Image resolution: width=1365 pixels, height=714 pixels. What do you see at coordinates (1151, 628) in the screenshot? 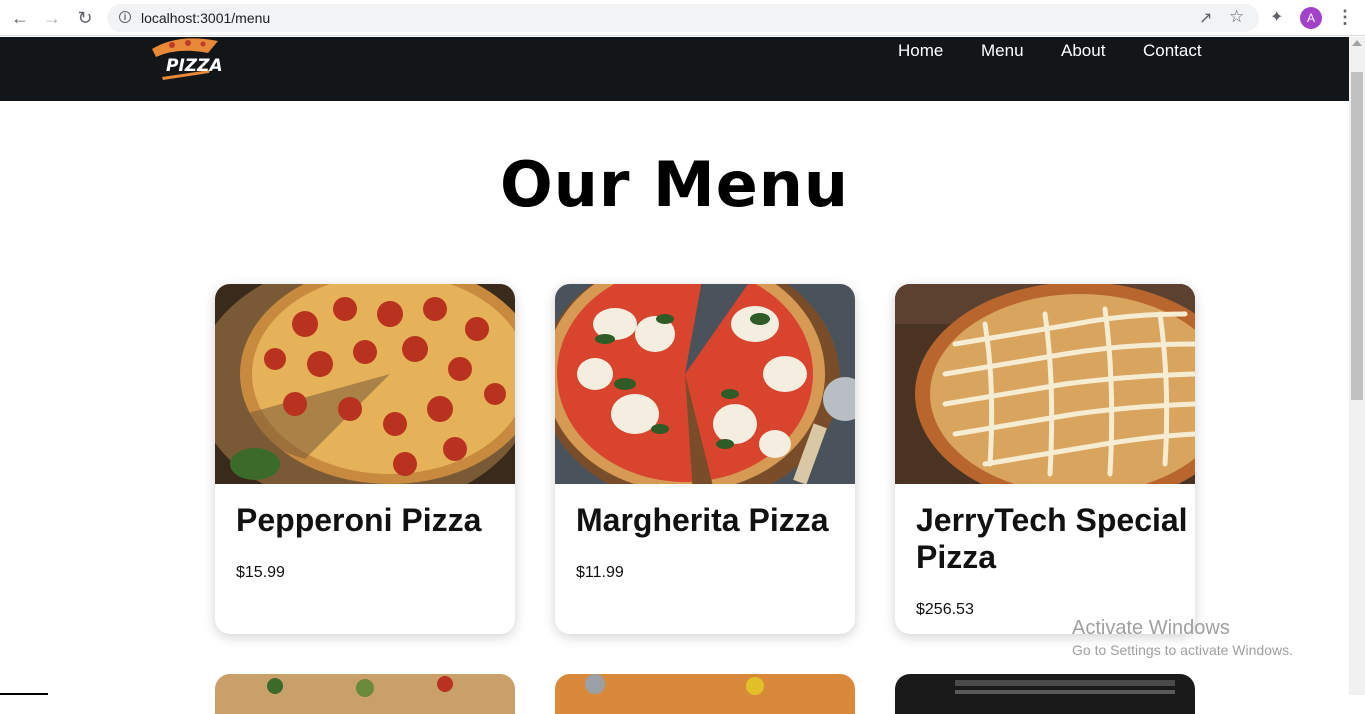
I see `watermark-title: Activate Windows` at bounding box center [1151, 628].